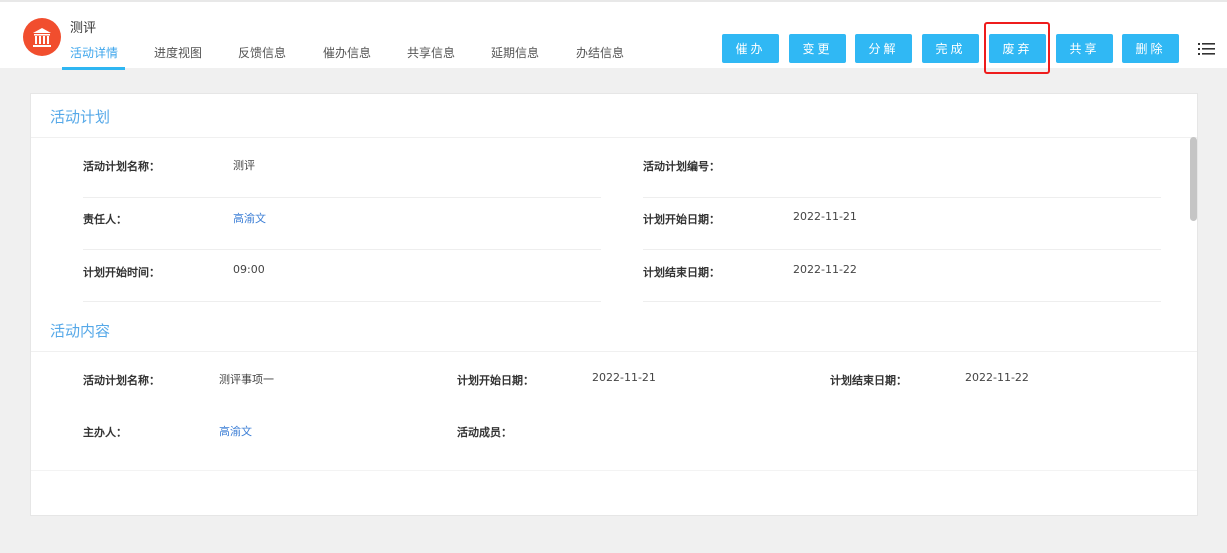  Describe the element at coordinates (817, 48) in the screenshot. I see `change-button: 变更` at that location.